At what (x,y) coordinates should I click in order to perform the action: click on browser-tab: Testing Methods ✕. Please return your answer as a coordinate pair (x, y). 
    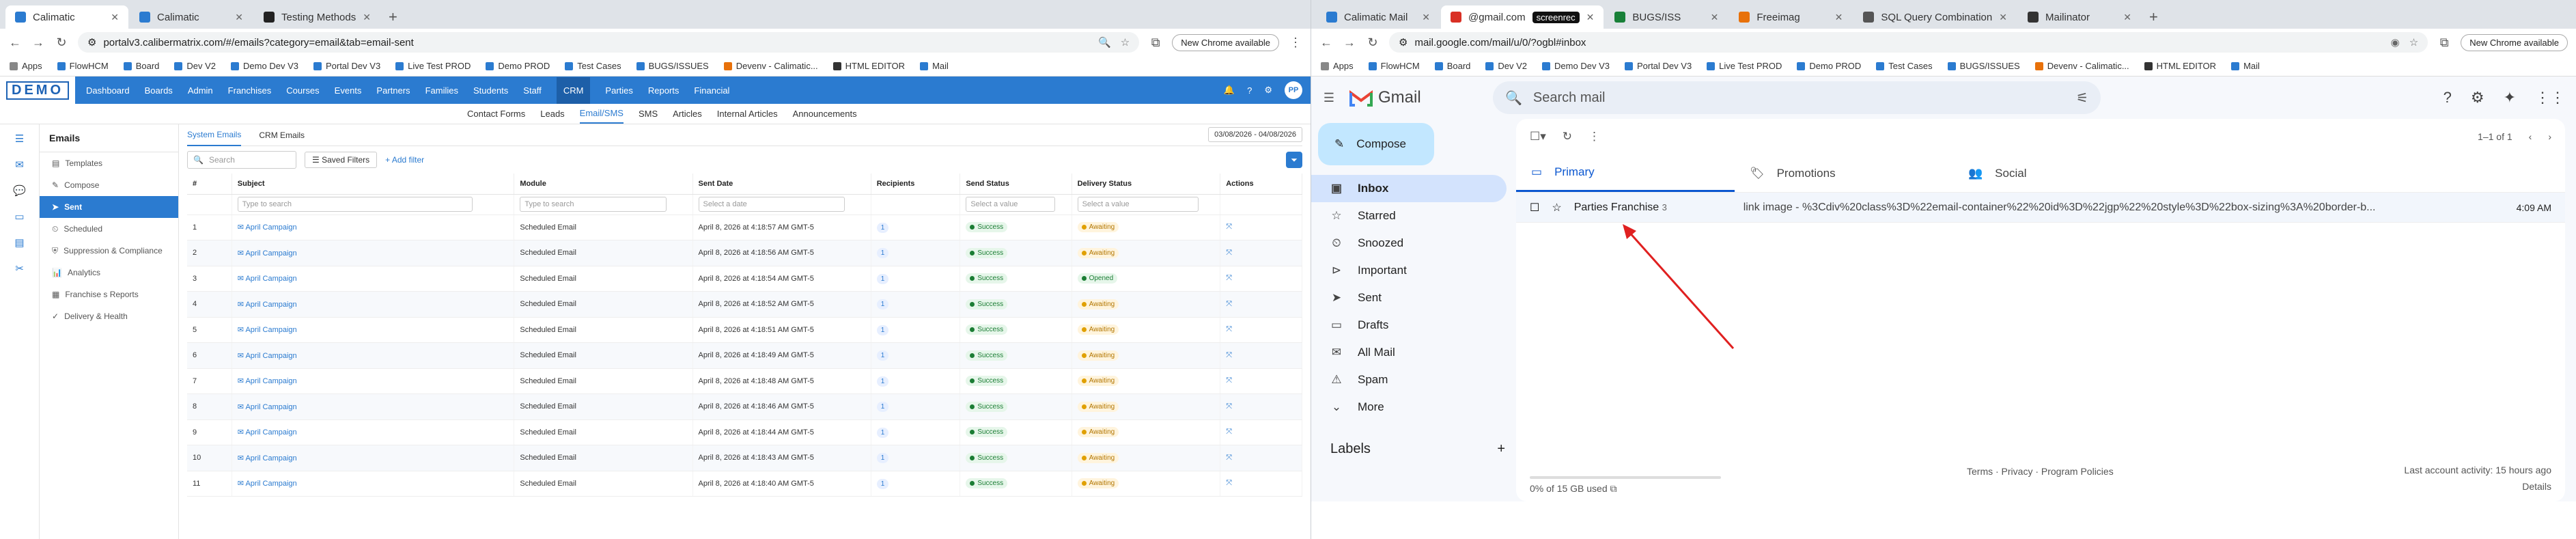
    Looking at the image, I should click on (317, 17).